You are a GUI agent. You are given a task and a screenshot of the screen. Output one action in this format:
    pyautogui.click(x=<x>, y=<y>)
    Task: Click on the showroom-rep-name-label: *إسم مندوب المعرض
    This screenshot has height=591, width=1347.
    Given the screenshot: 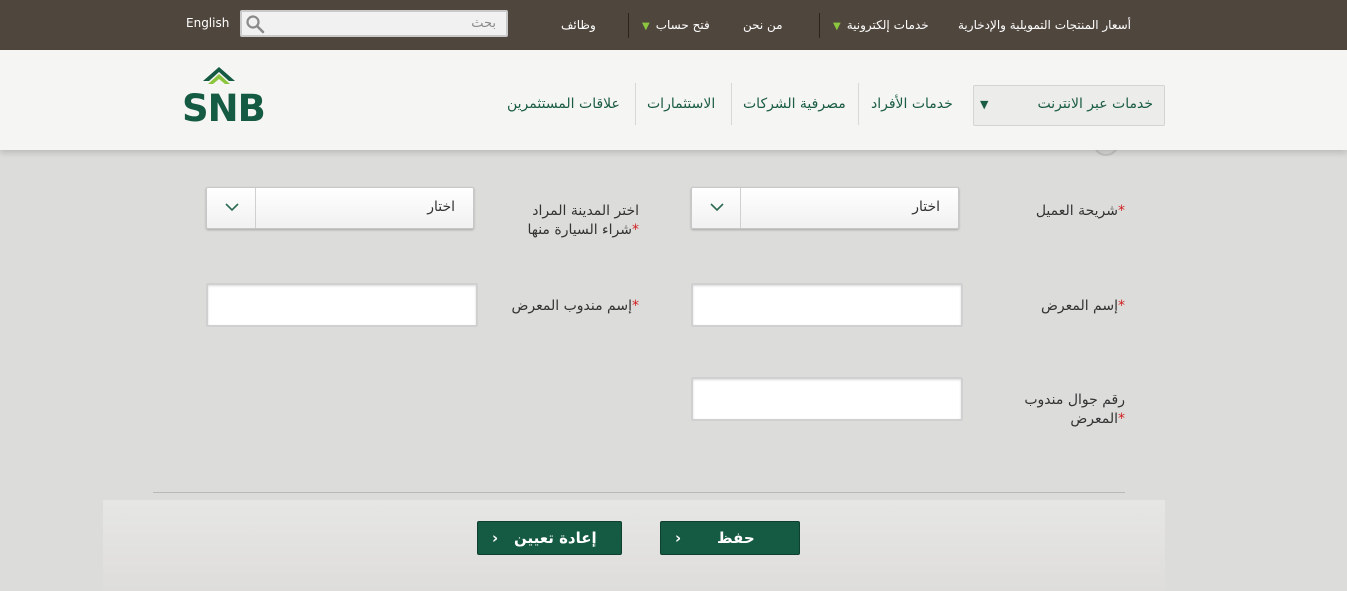 What is the action you would take?
    pyautogui.click(x=559, y=306)
    